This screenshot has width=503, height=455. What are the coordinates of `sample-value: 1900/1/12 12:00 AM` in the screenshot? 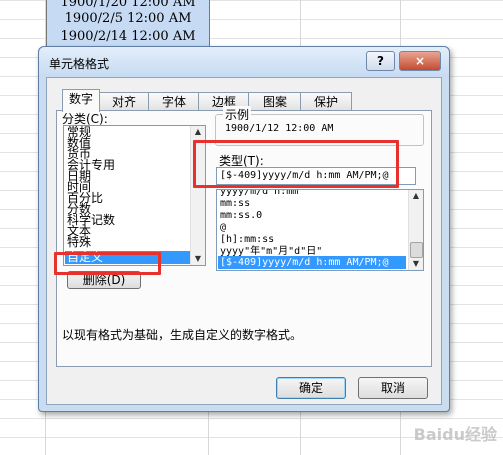 It's located at (279, 128).